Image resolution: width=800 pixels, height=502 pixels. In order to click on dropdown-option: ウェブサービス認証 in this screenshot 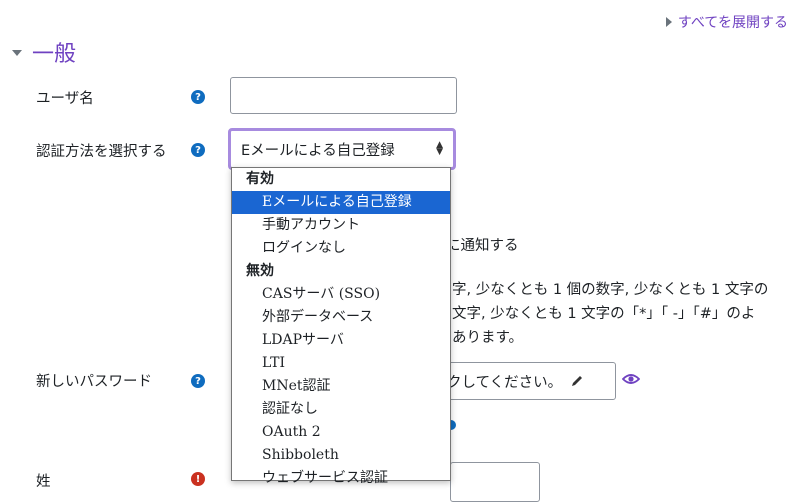, I will do `click(341, 478)`.